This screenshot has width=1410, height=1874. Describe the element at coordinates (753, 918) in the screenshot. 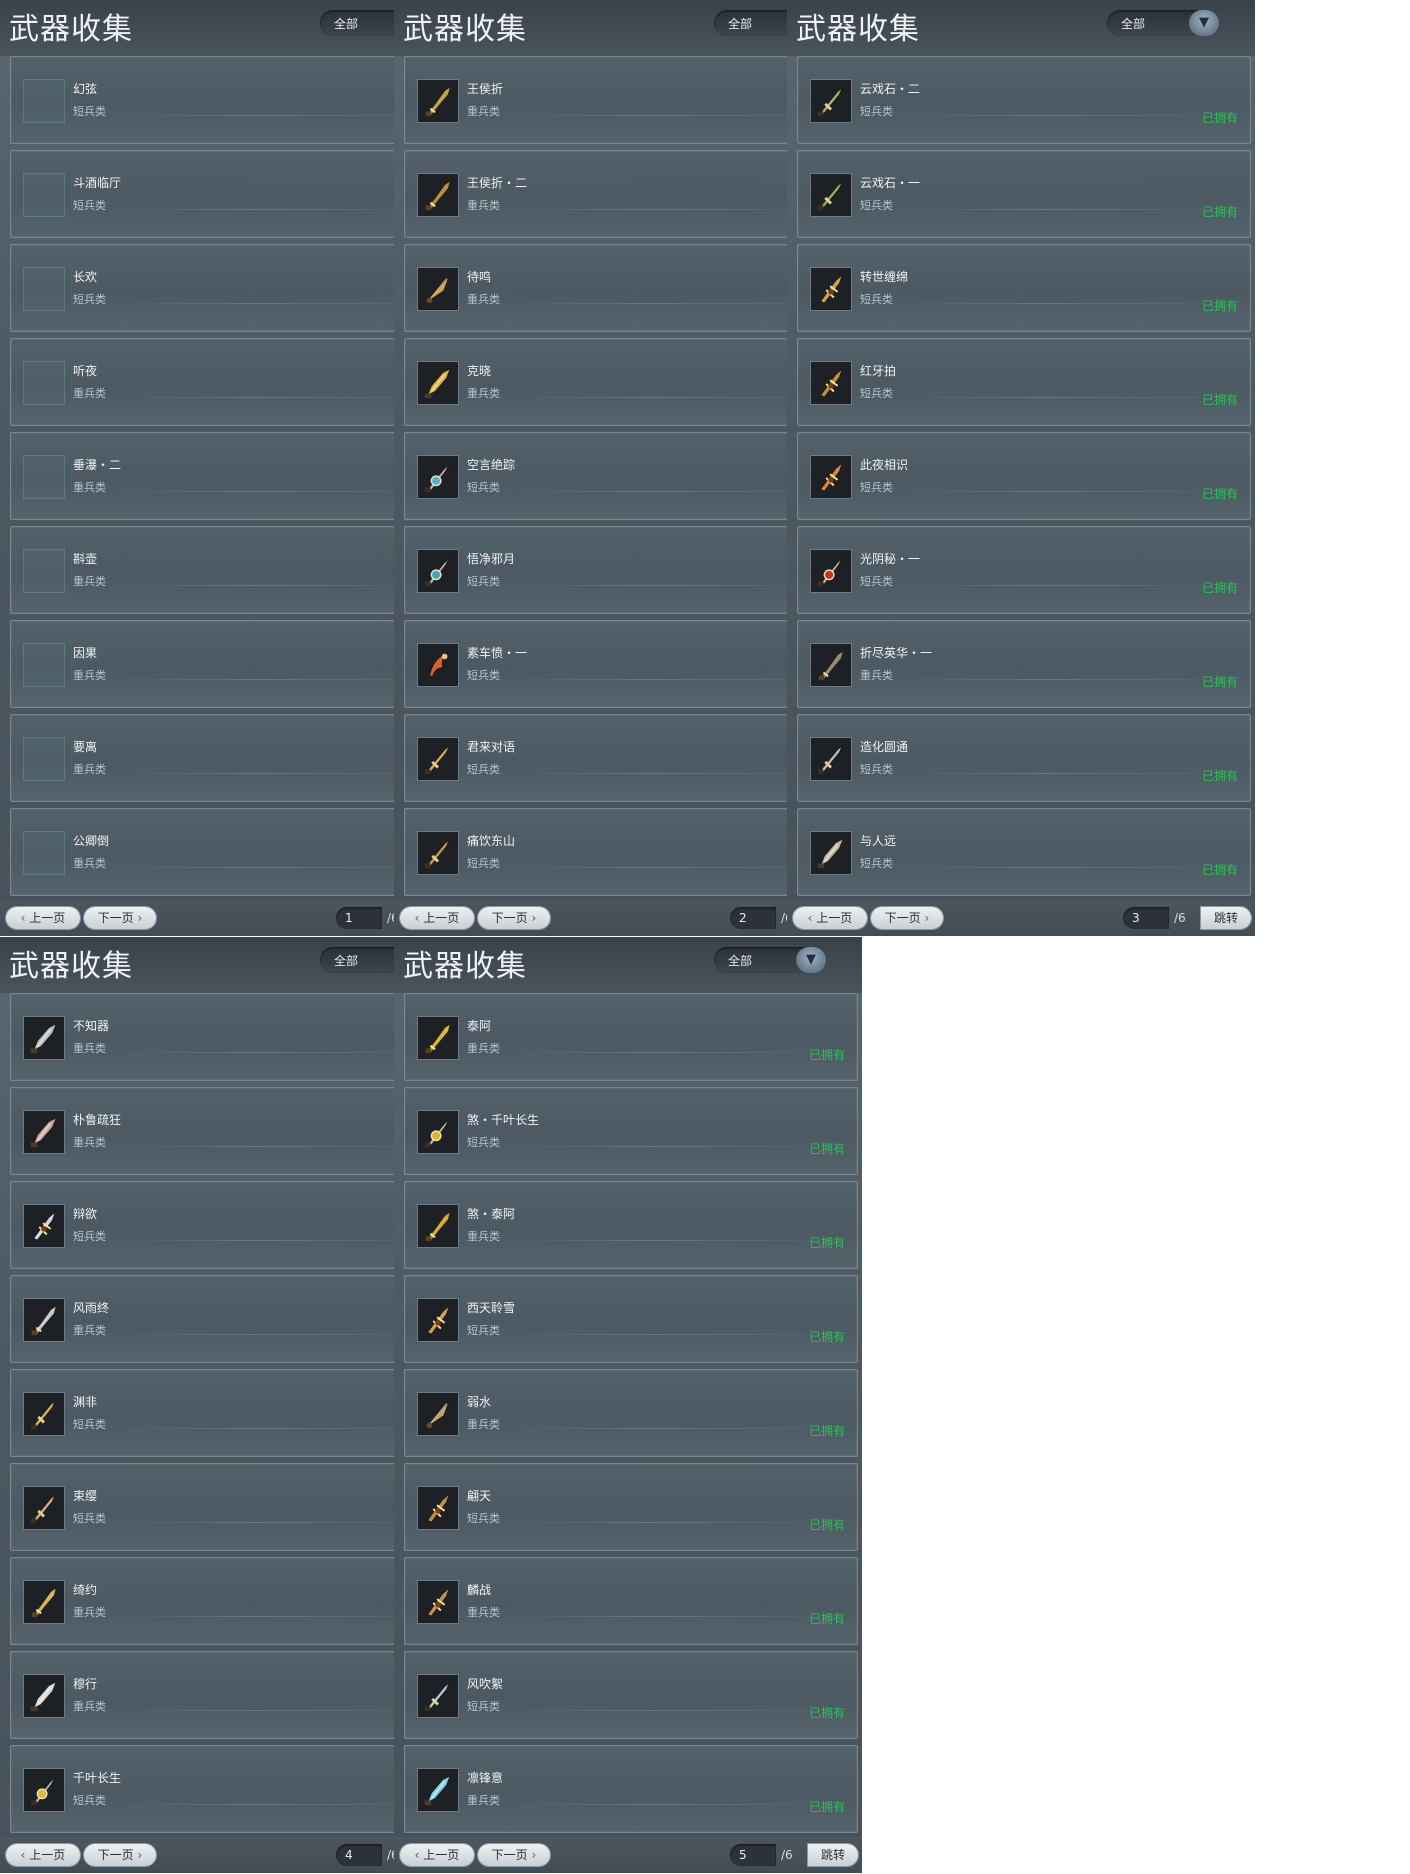

I see `page-number-input: 2` at that location.